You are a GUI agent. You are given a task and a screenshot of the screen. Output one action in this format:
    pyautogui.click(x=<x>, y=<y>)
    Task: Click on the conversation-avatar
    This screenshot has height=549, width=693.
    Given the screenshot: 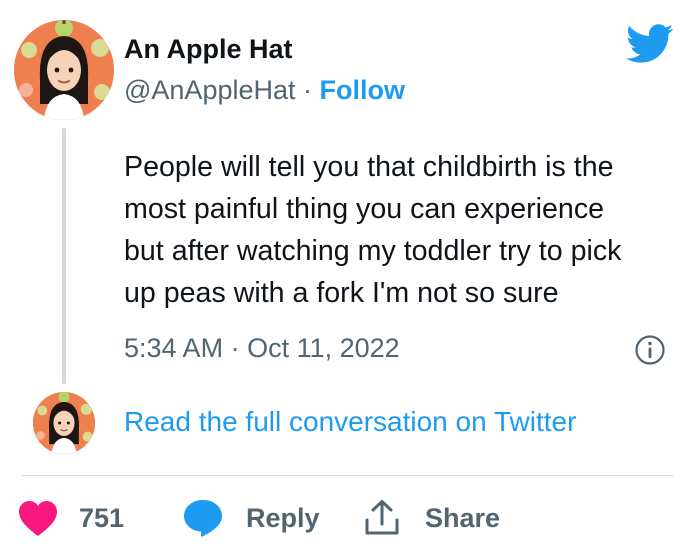 What is the action you would take?
    pyautogui.click(x=64, y=423)
    